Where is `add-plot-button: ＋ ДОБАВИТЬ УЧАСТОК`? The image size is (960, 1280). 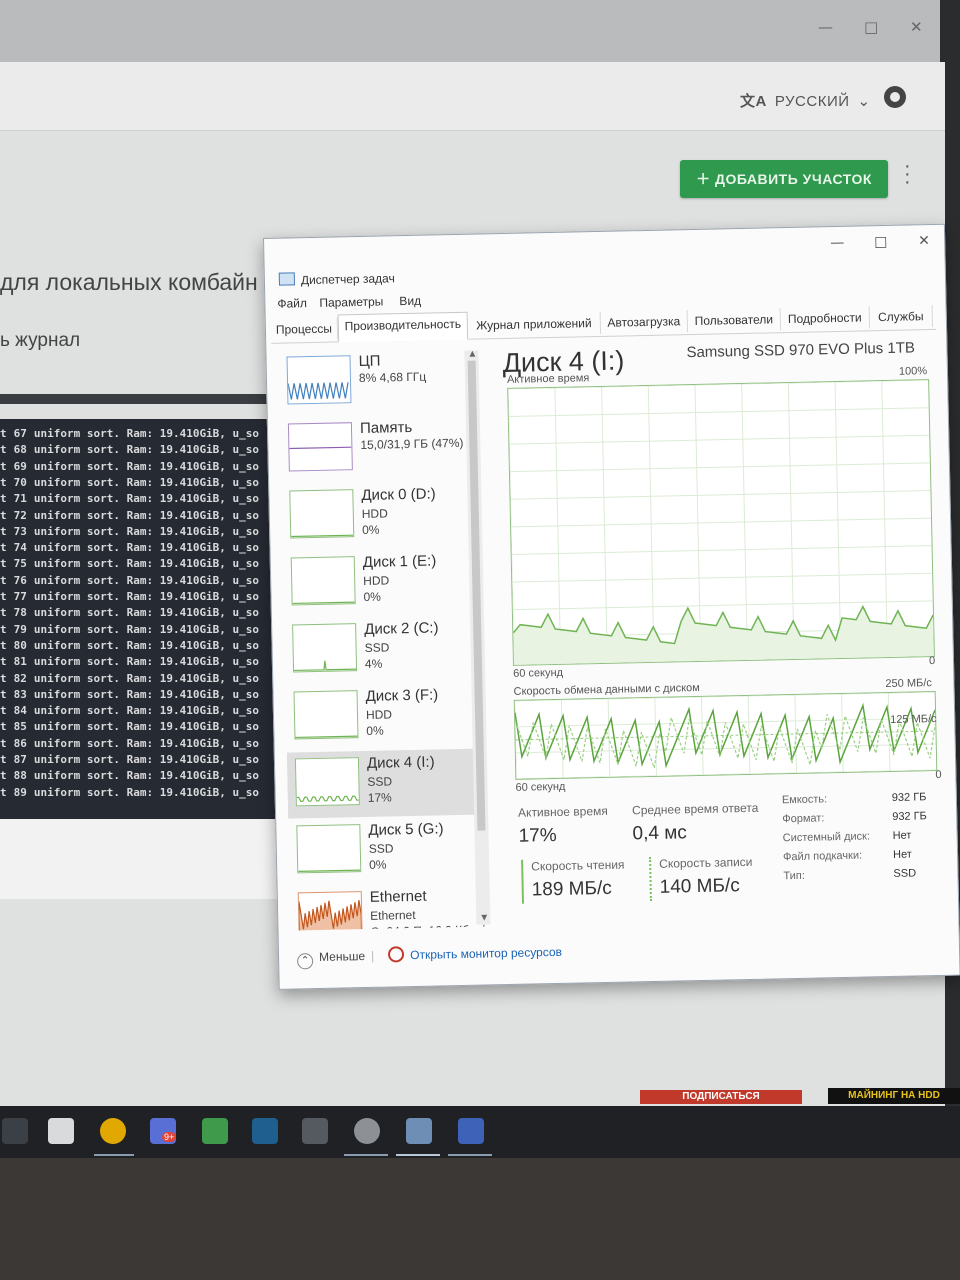 add-plot-button: ＋ ДОБАВИТЬ УЧАСТОК is located at coordinates (784, 179).